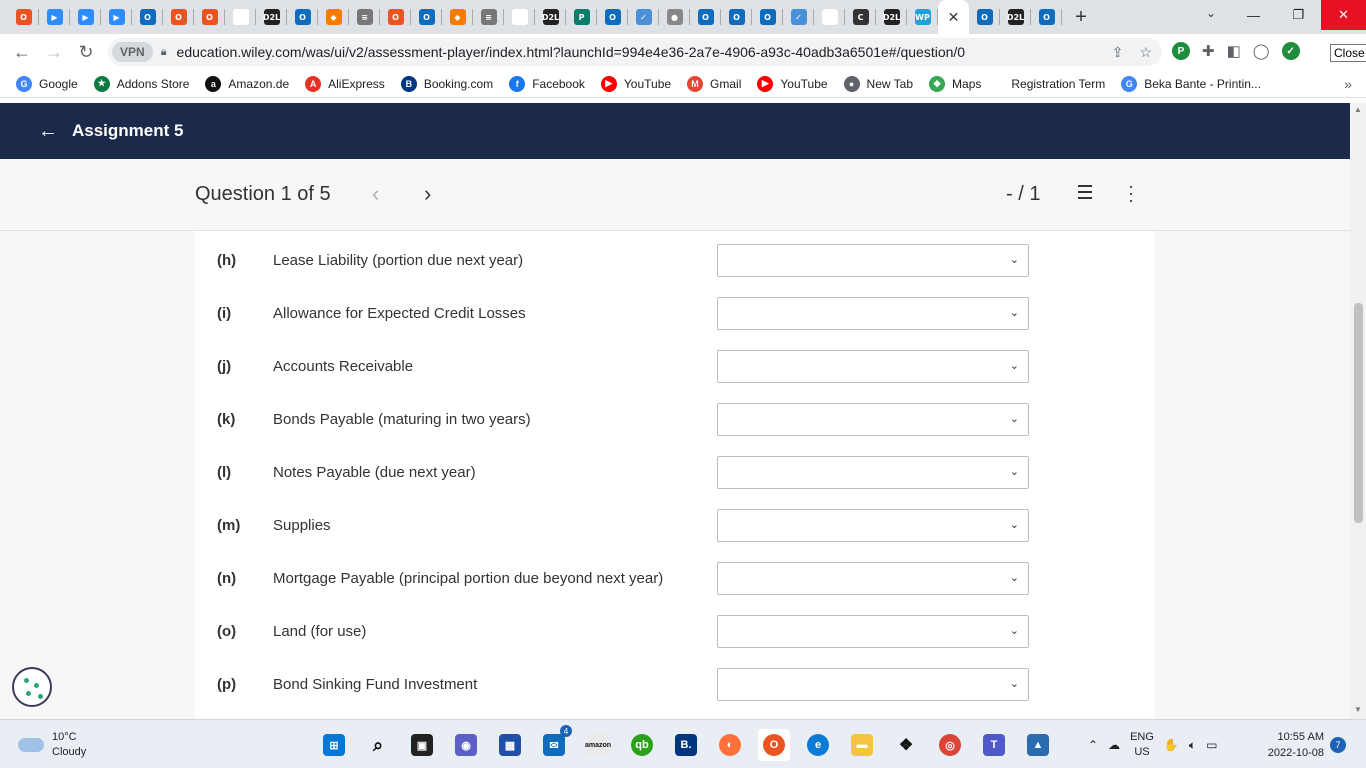 The width and height of the screenshot is (1366, 768). I want to click on cookie-settings-icon, so click(32, 687).